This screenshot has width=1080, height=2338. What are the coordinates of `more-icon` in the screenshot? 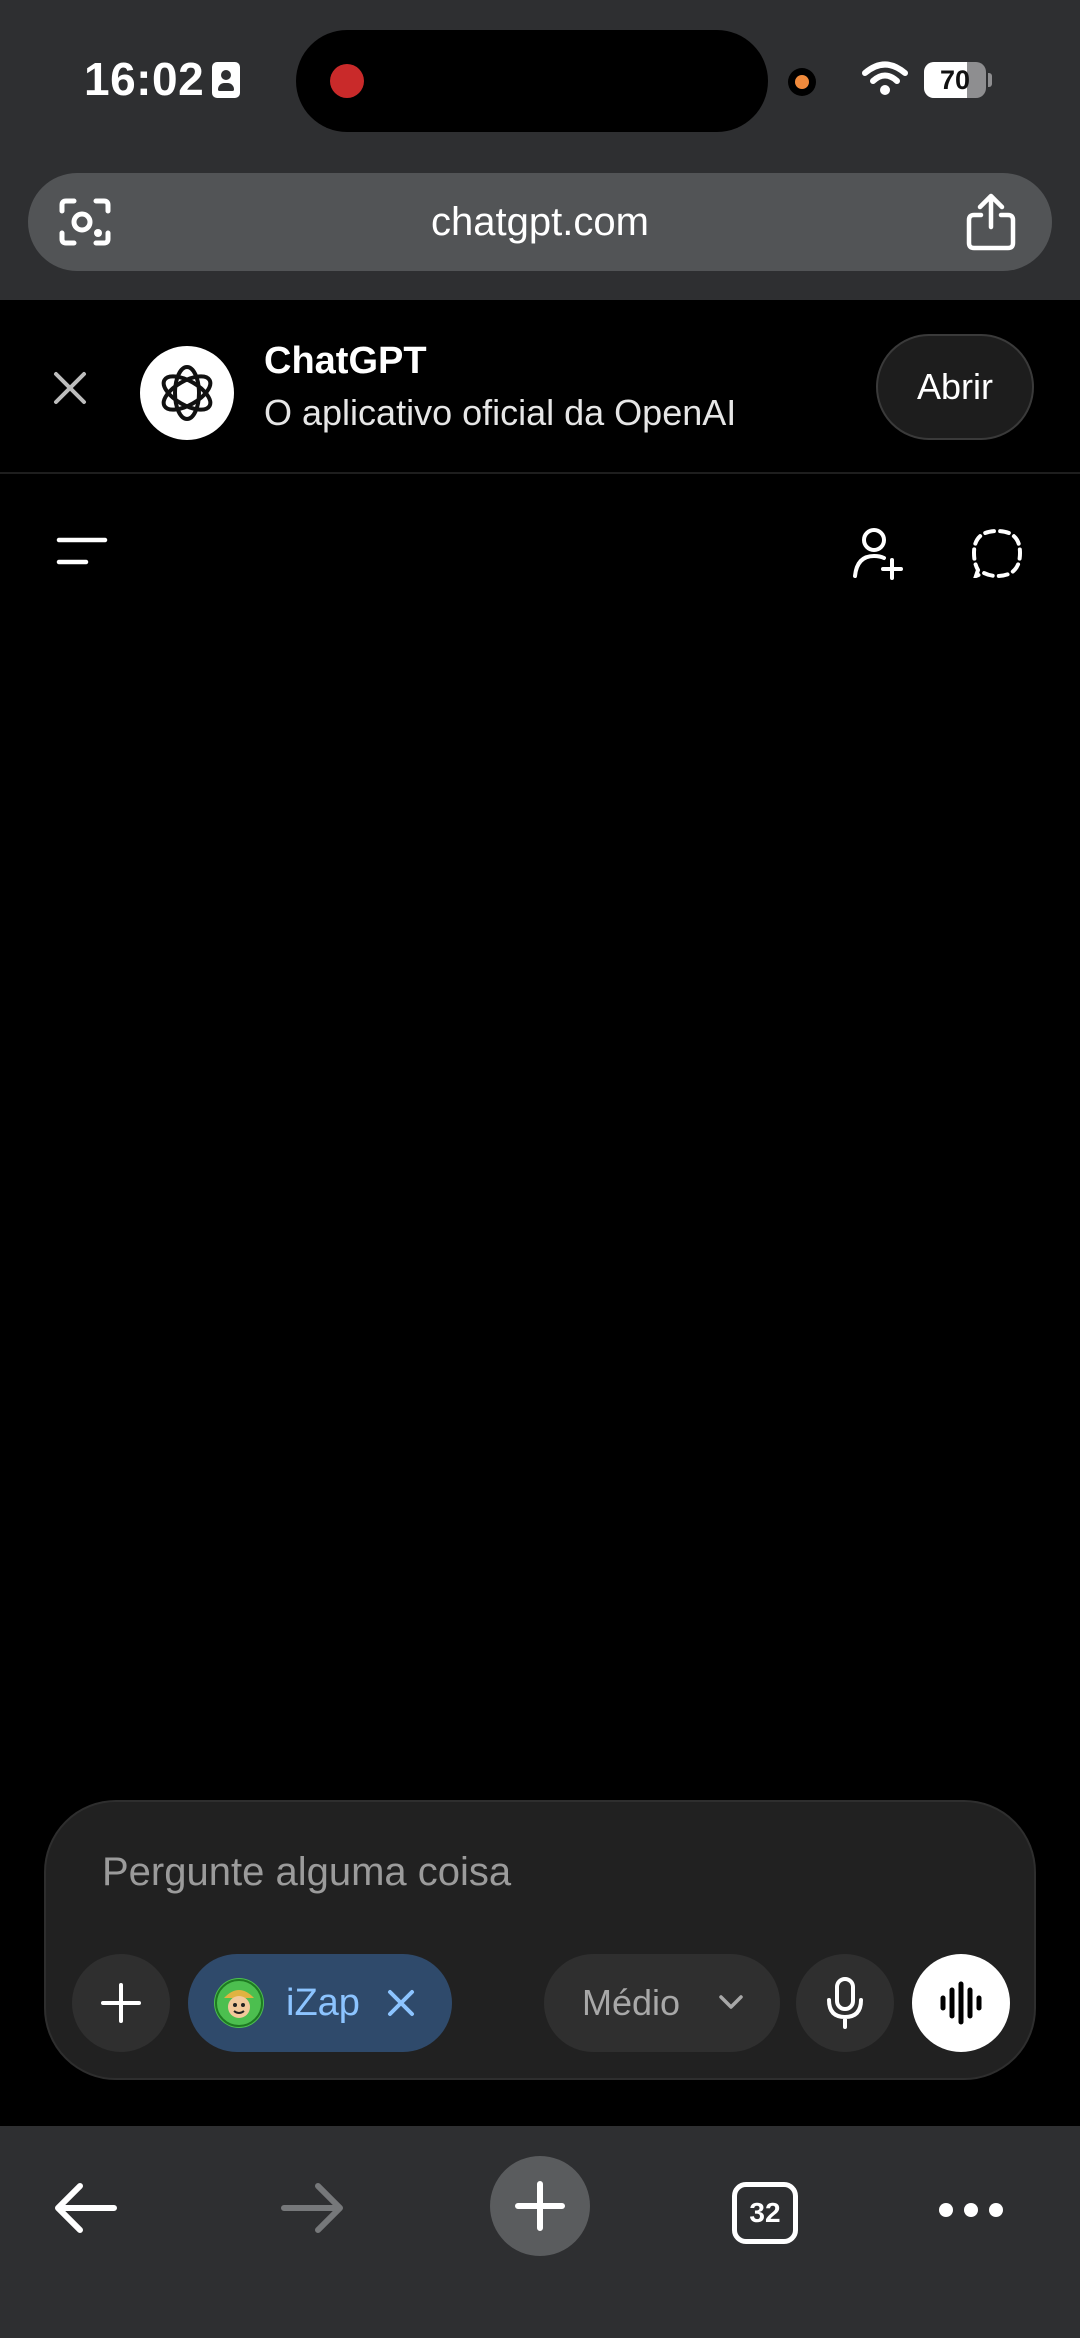 It's located at (971, 2210).